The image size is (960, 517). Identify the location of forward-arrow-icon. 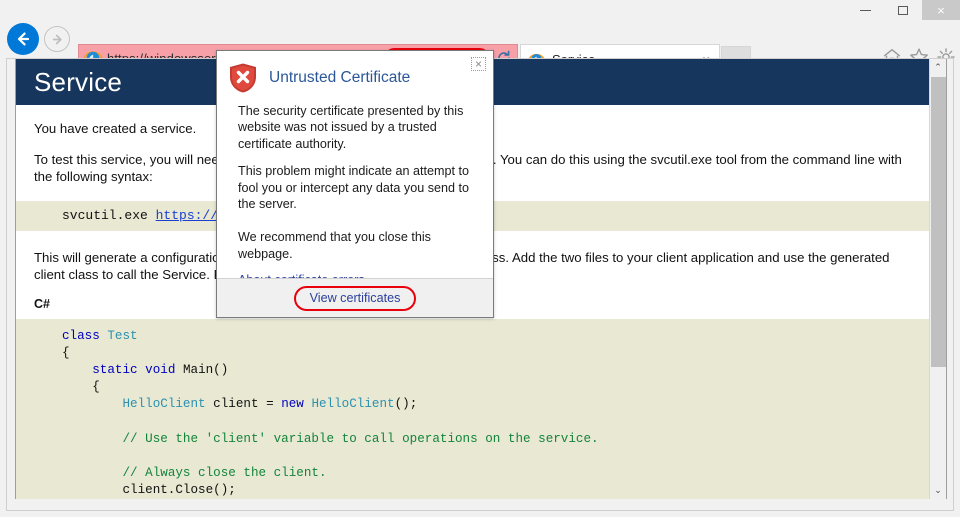
(57, 39).